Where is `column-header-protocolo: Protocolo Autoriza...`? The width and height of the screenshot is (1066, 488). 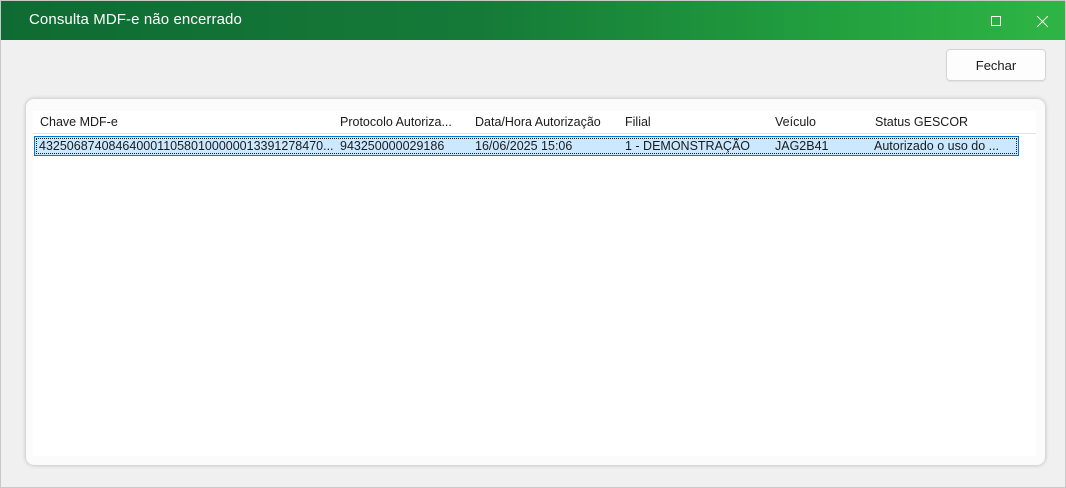
column-header-protocolo: Protocolo Autoriza... is located at coordinates (400, 122).